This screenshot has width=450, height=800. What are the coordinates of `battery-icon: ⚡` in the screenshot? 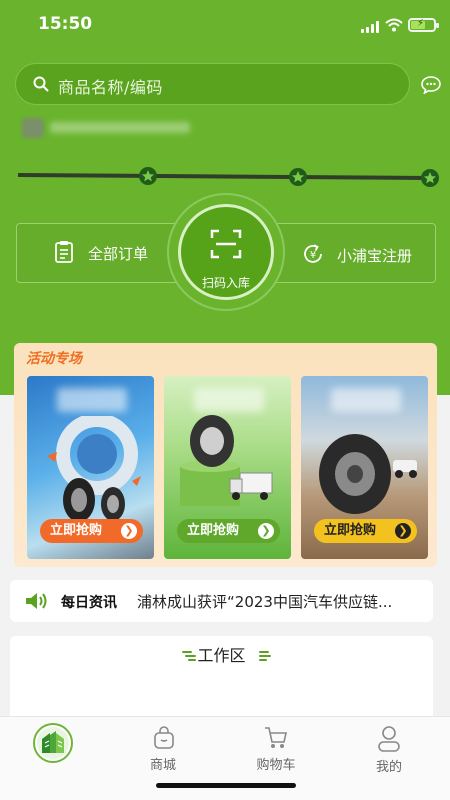 It's located at (423, 25).